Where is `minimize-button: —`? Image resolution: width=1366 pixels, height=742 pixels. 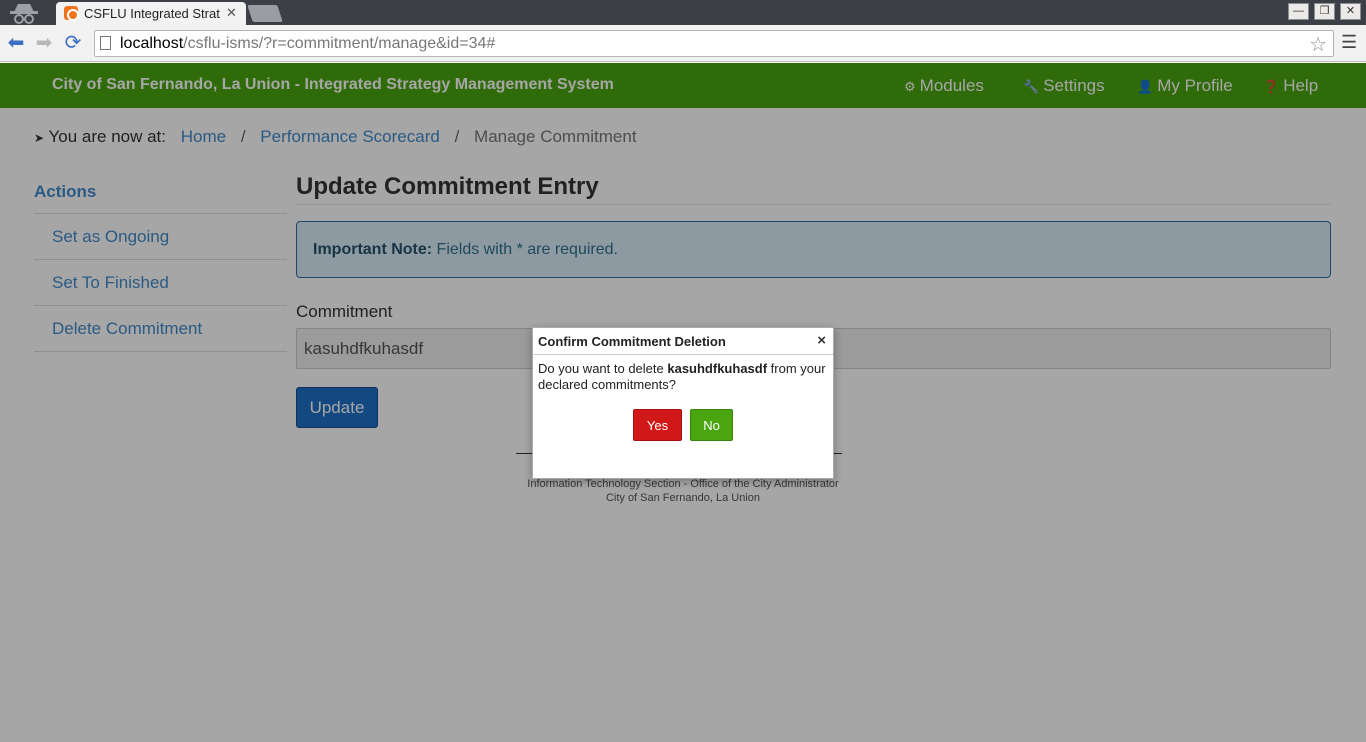 minimize-button: — is located at coordinates (1298, 11).